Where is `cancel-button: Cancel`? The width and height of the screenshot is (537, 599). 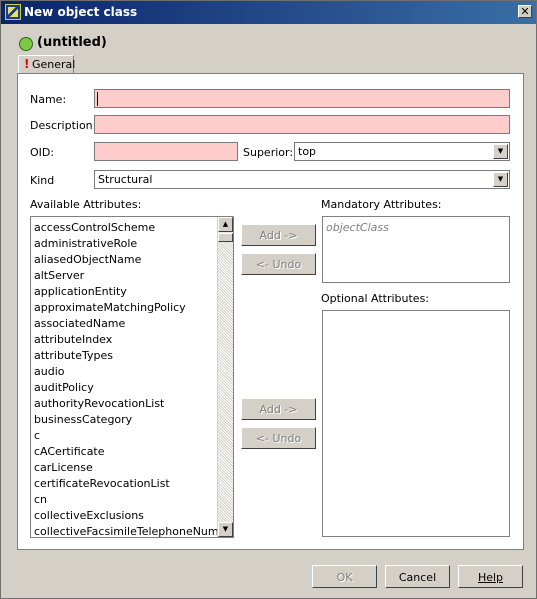
cancel-button: Cancel is located at coordinates (417, 576).